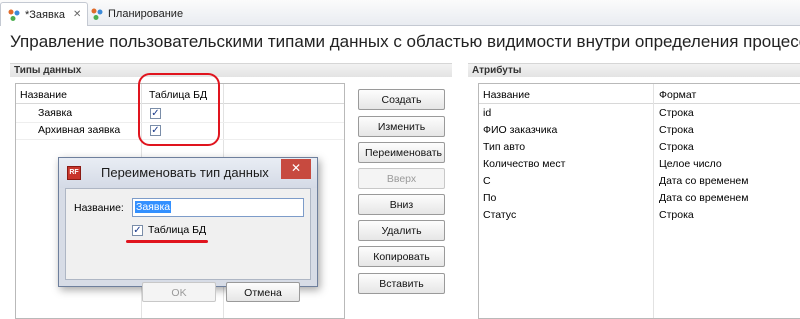  I want to click on edit-button: Изменить, so click(401, 126).